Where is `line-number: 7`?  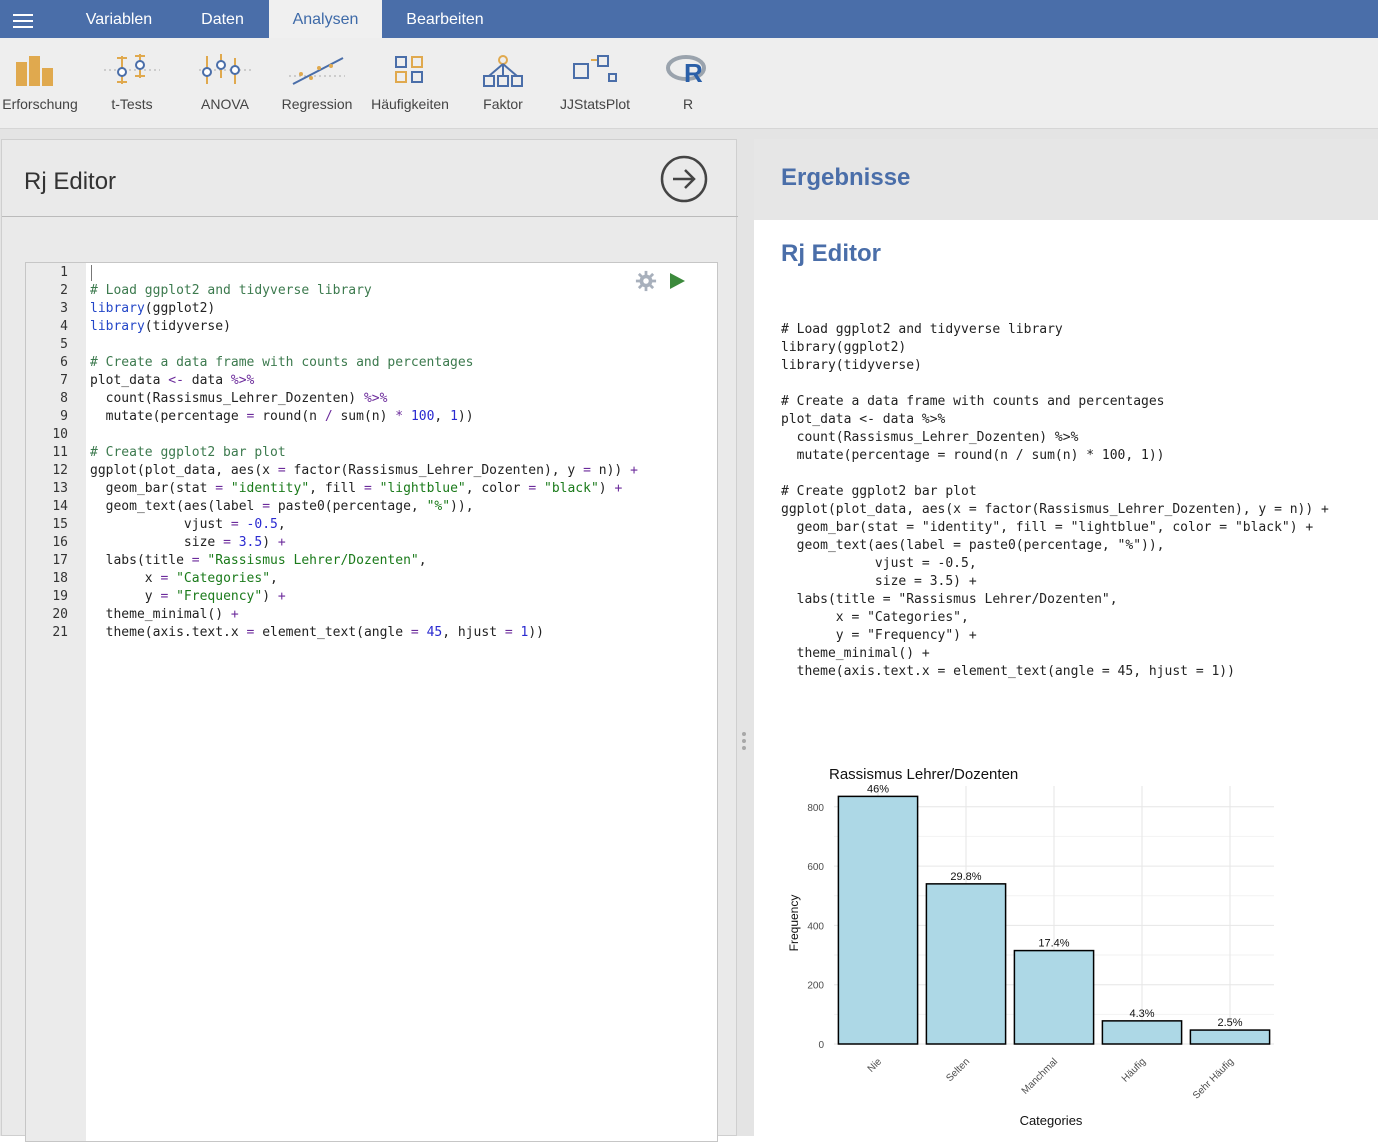
line-number: 7 is located at coordinates (64, 380).